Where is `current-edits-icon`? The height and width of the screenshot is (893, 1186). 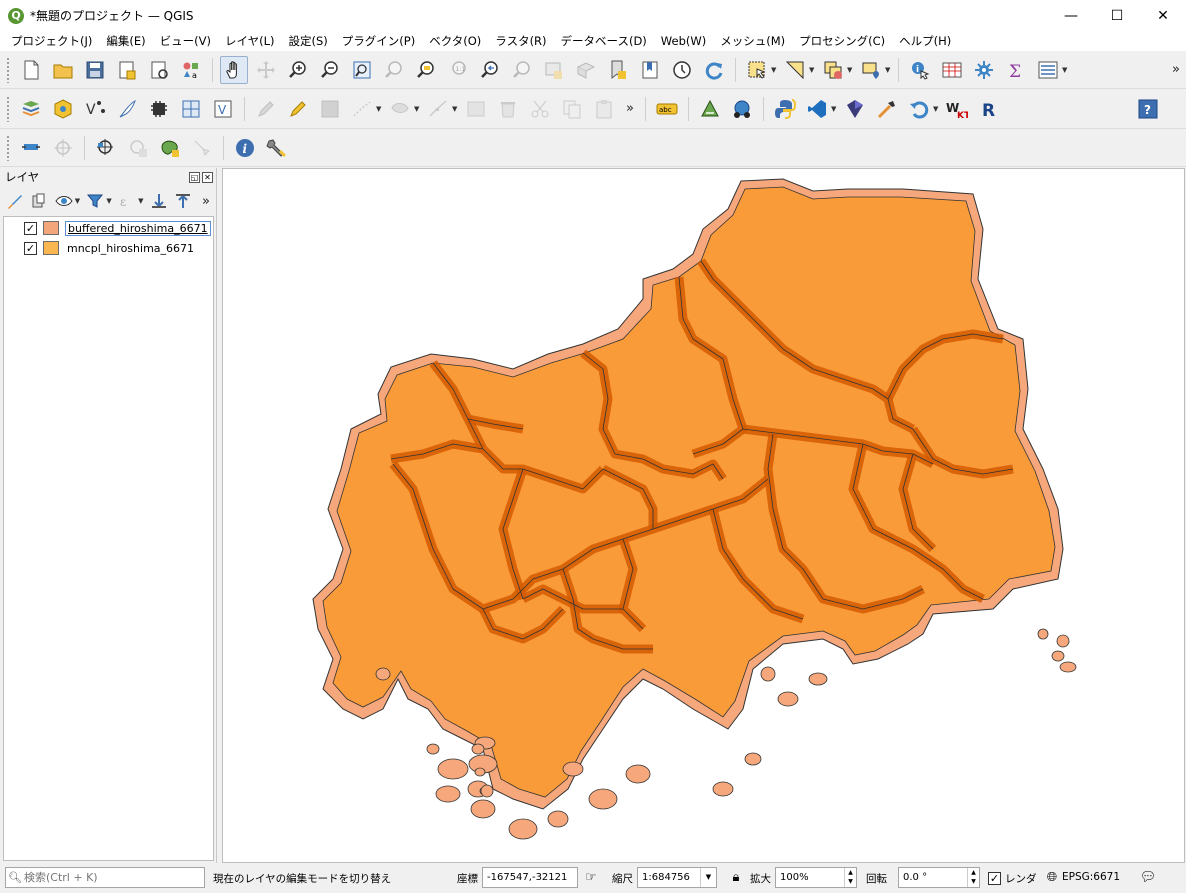
current-edits-icon is located at coordinates (266, 109).